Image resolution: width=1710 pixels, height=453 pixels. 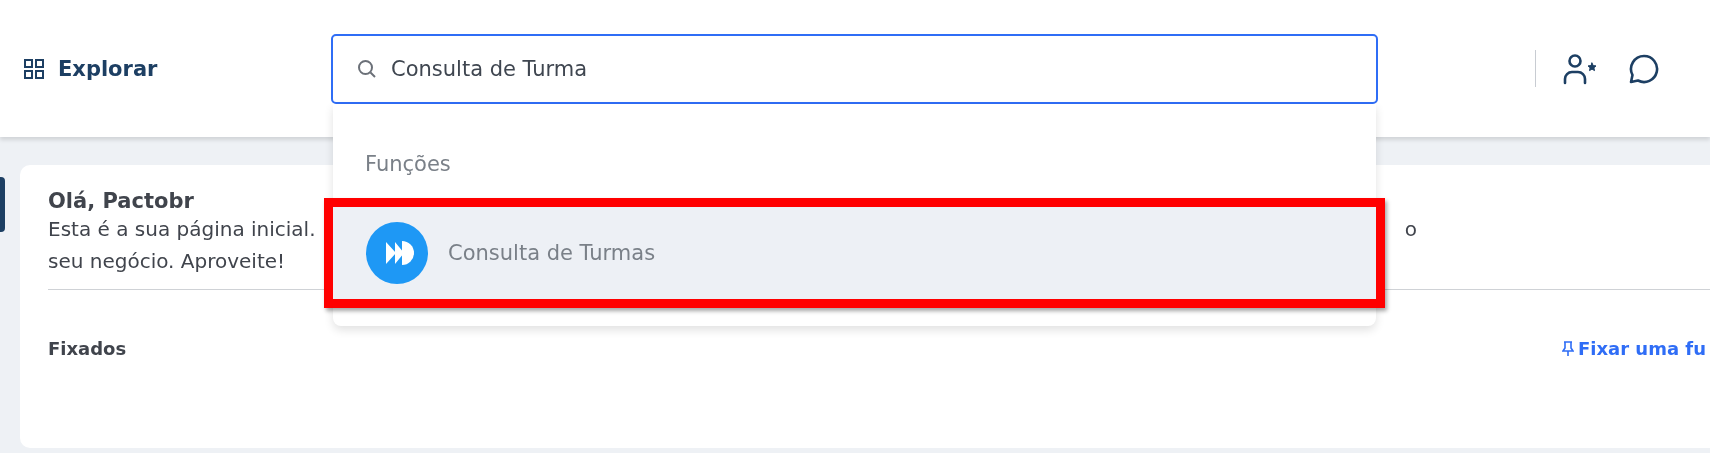 What do you see at coordinates (2, 204) in the screenshot?
I see `side-tab` at bounding box center [2, 204].